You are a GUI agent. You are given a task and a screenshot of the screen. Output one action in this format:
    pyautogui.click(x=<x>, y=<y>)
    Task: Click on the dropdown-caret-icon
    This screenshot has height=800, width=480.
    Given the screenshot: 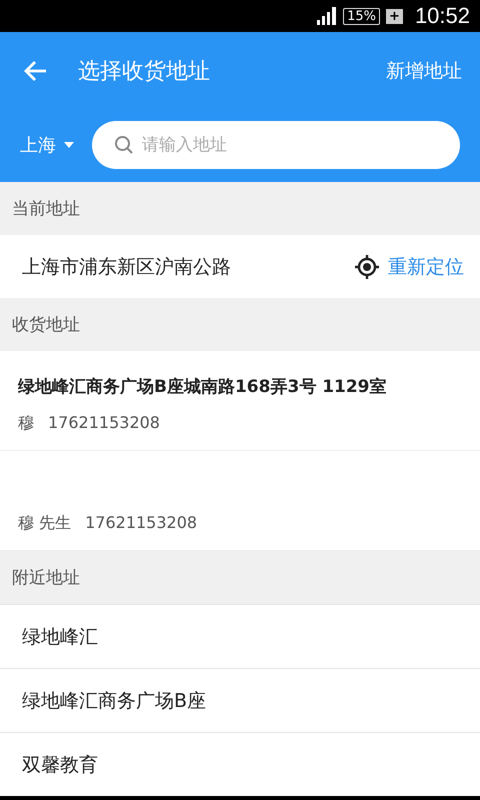 What is the action you would take?
    pyautogui.click(x=69, y=145)
    